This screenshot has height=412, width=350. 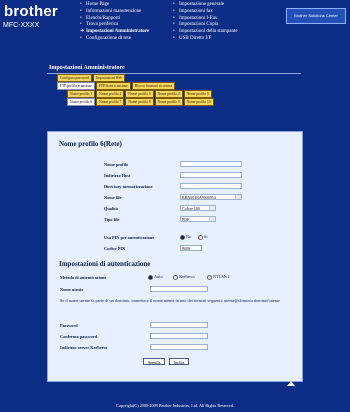 What do you see at coordinates (205, 32) in the screenshot?
I see `nav-item: • Impostazioni della stampante` at bounding box center [205, 32].